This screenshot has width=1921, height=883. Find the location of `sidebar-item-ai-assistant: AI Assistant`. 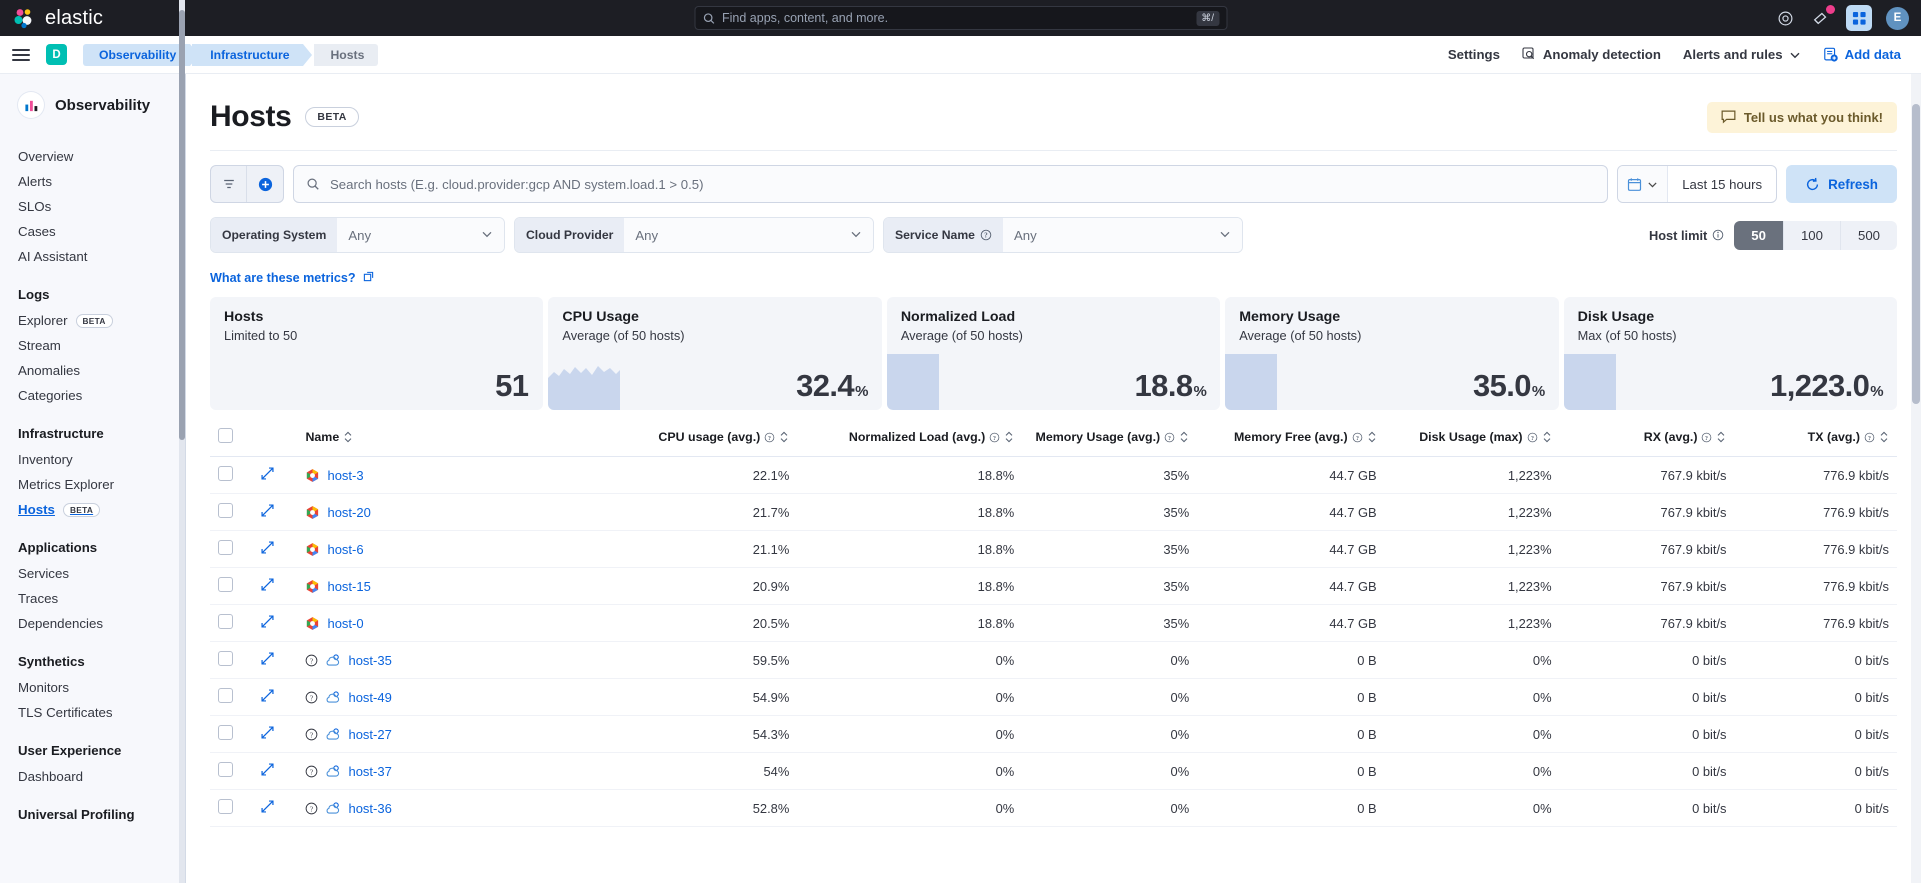

sidebar-item-ai-assistant: AI Assistant is located at coordinates (92, 256).